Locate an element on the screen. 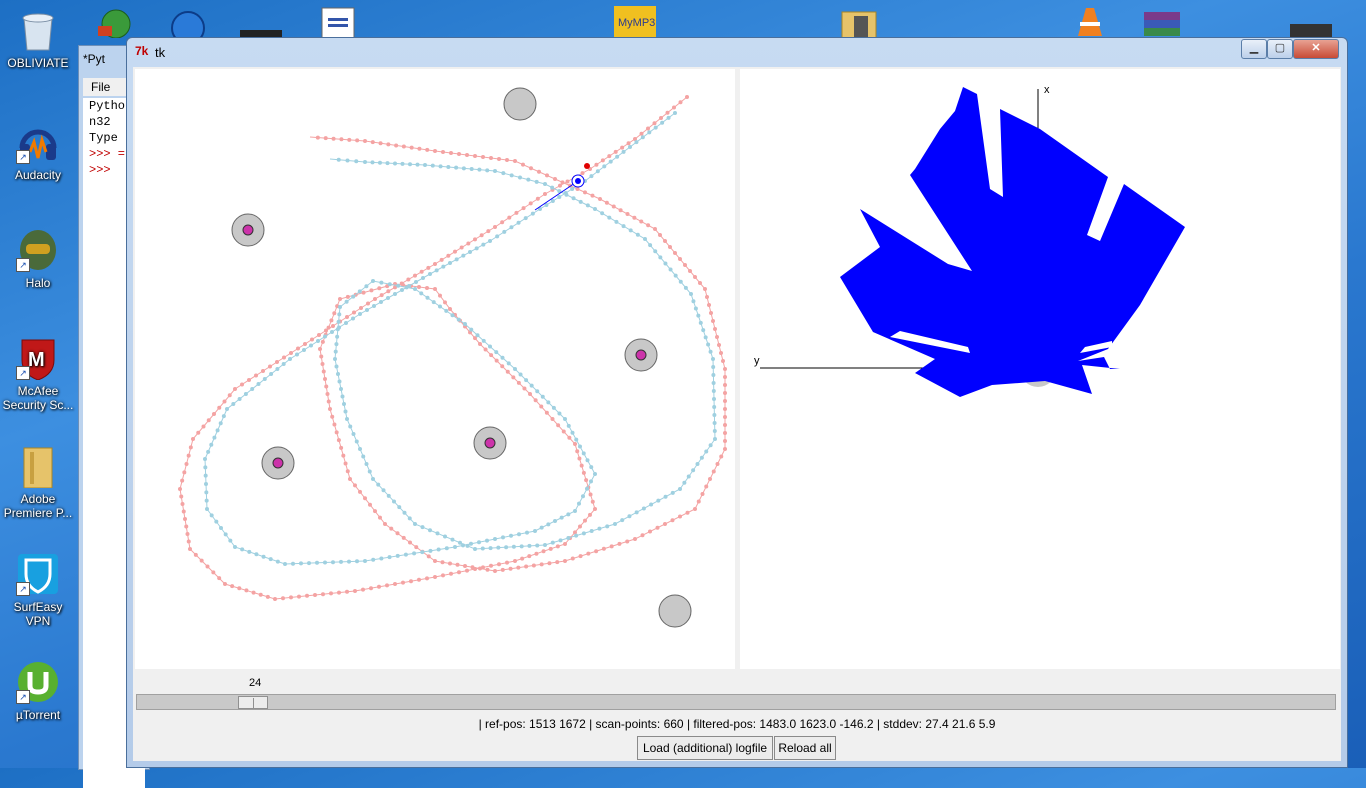 Image resolution: width=1366 pixels, height=788 pixels. window-titlebar: 7k tk ▁ ▢ ✕ is located at coordinates (737, 52).